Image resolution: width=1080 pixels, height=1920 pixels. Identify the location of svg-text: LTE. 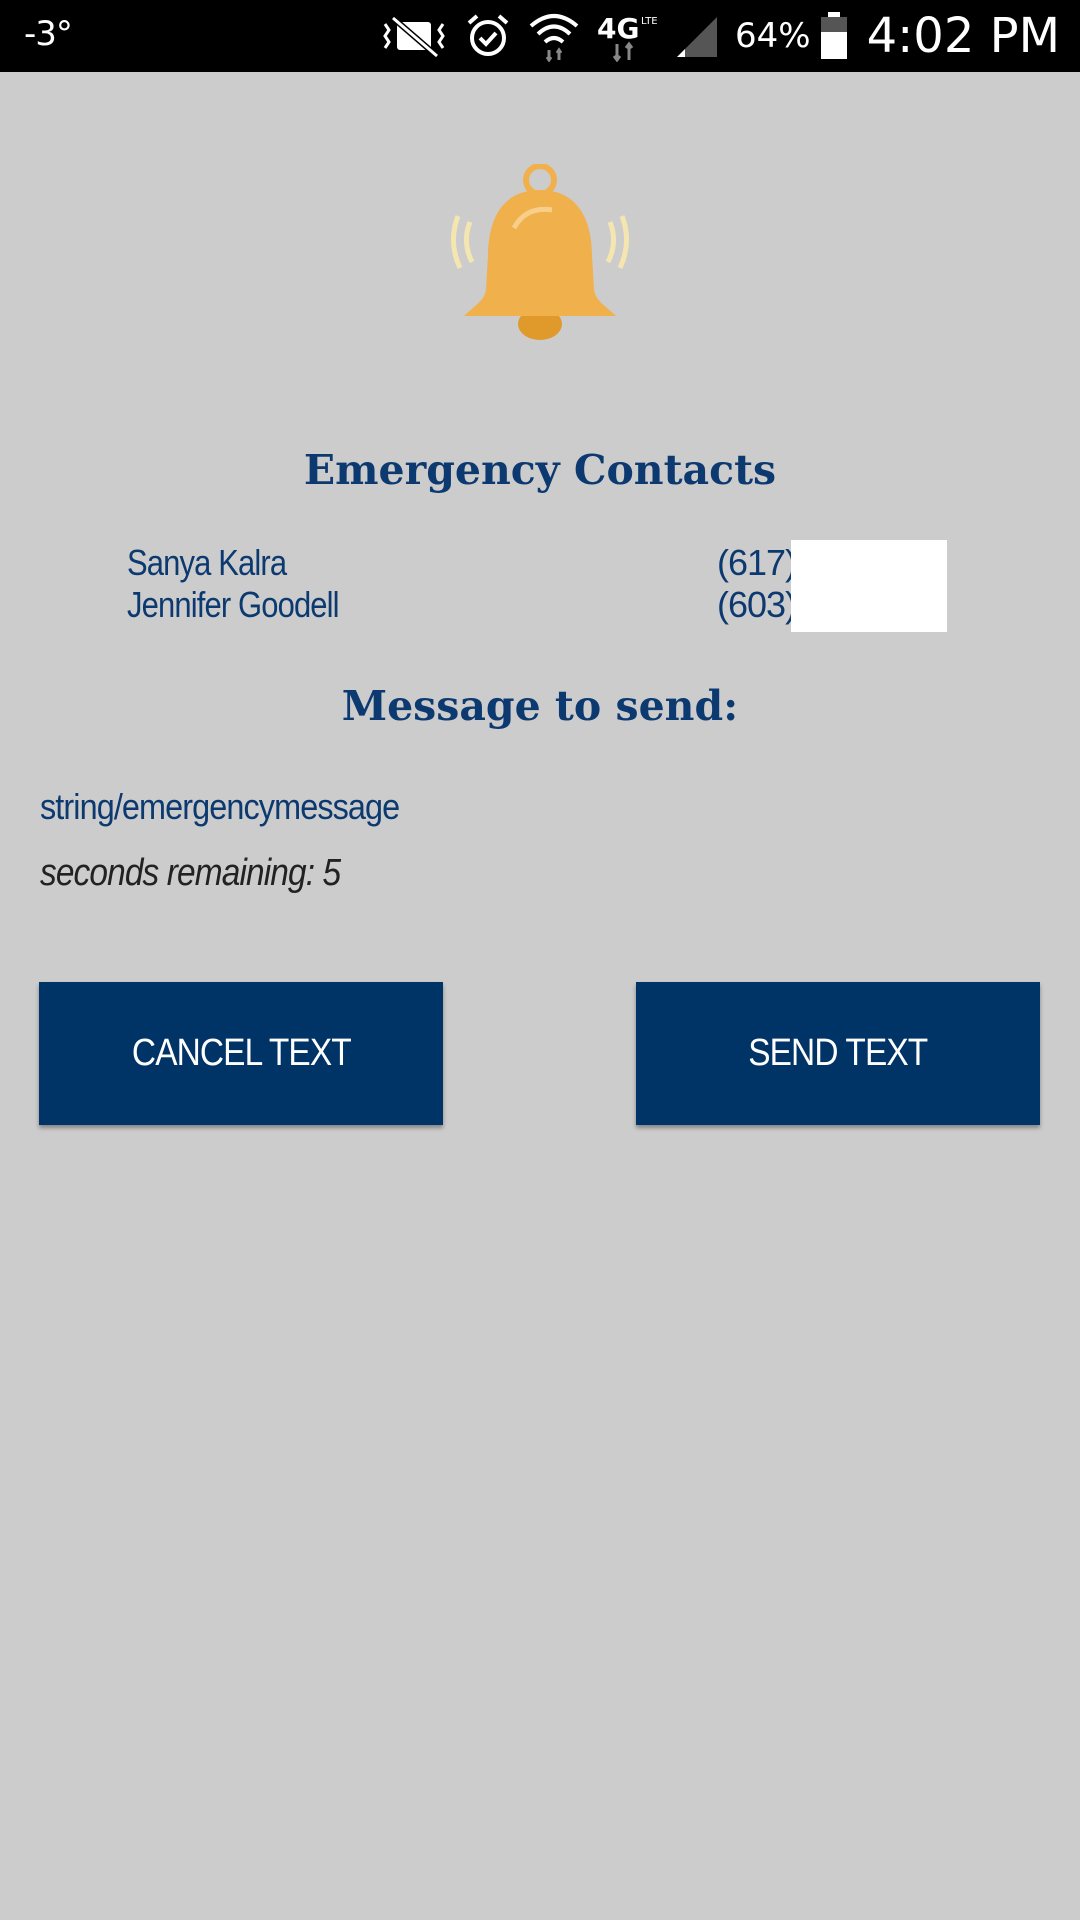
(649, 21).